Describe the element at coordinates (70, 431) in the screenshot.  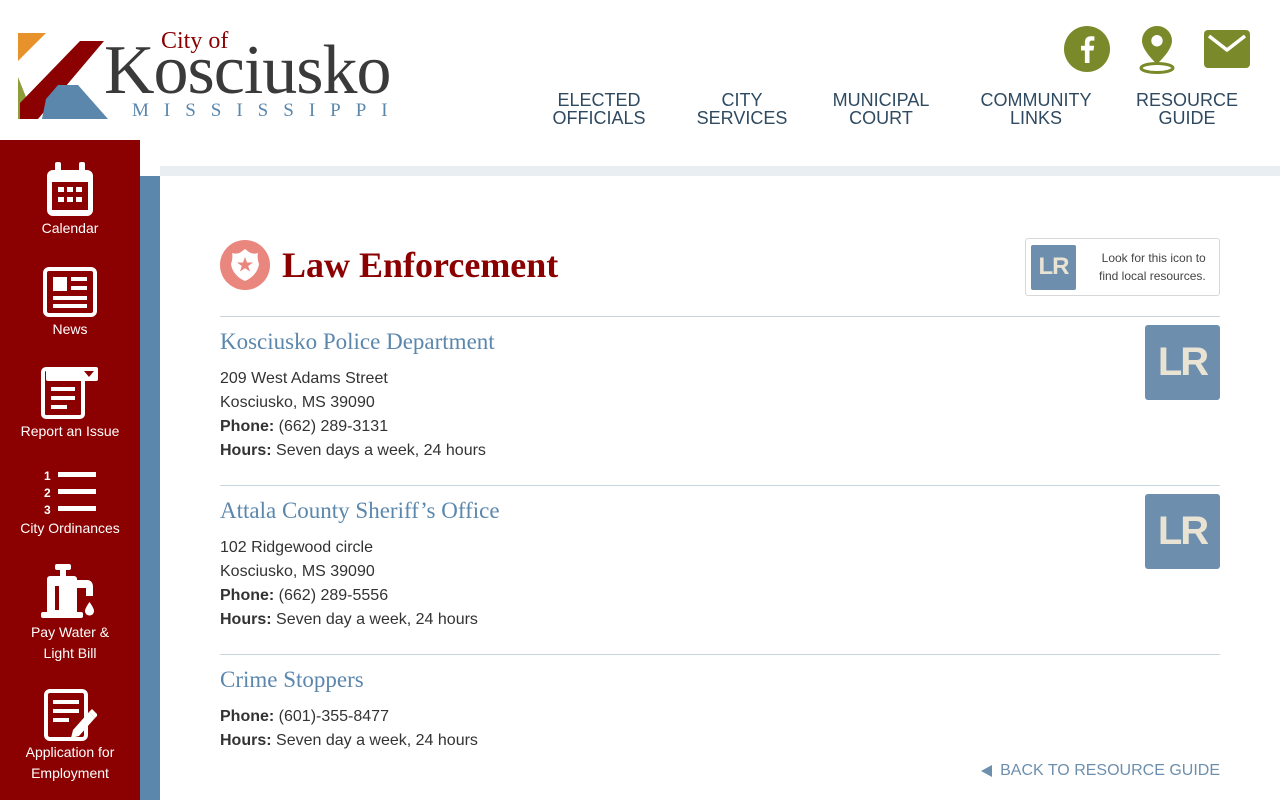
I see `sidebar-item-label: Report an Issue` at that location.